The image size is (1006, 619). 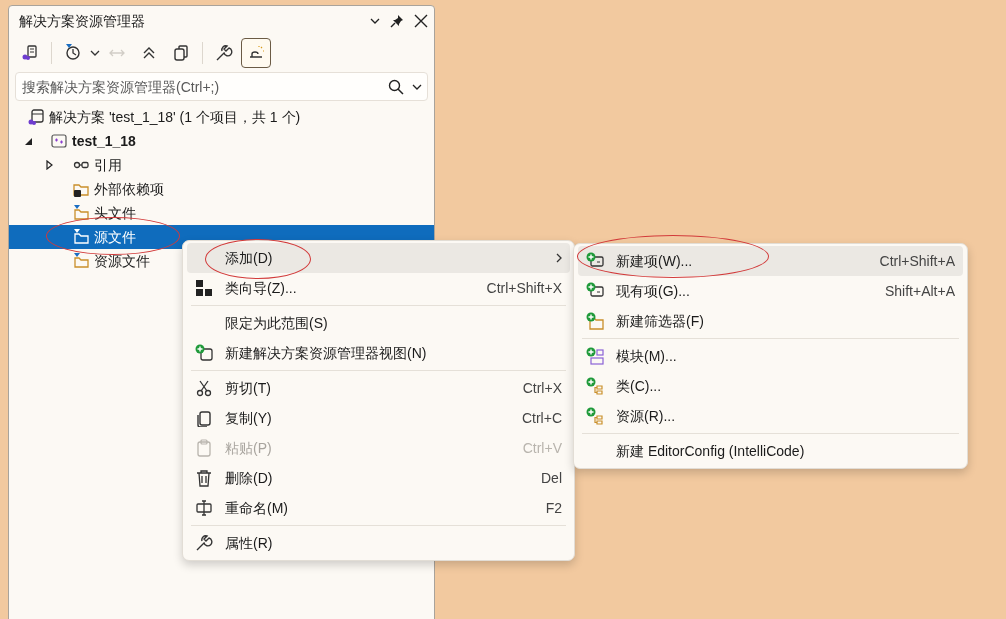 What do you see at coordinates (129, 189) in the screenshot?
I see `tree-item-label: 外部依赖项` at bounding box center [129, 189].